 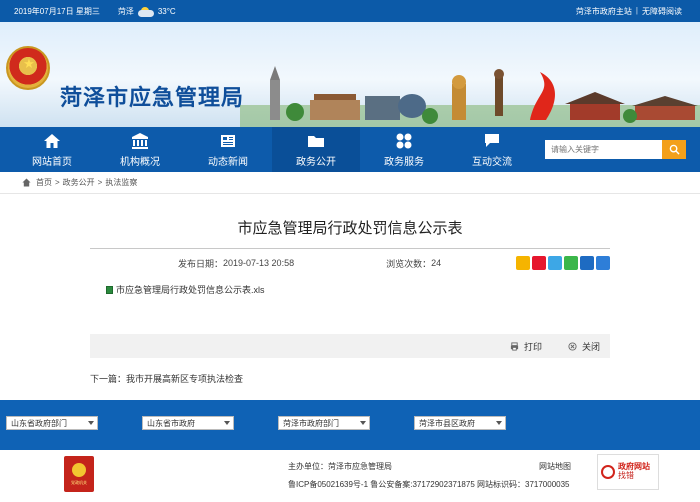 I want to click on folder-icon, so click(x=316, y=141).